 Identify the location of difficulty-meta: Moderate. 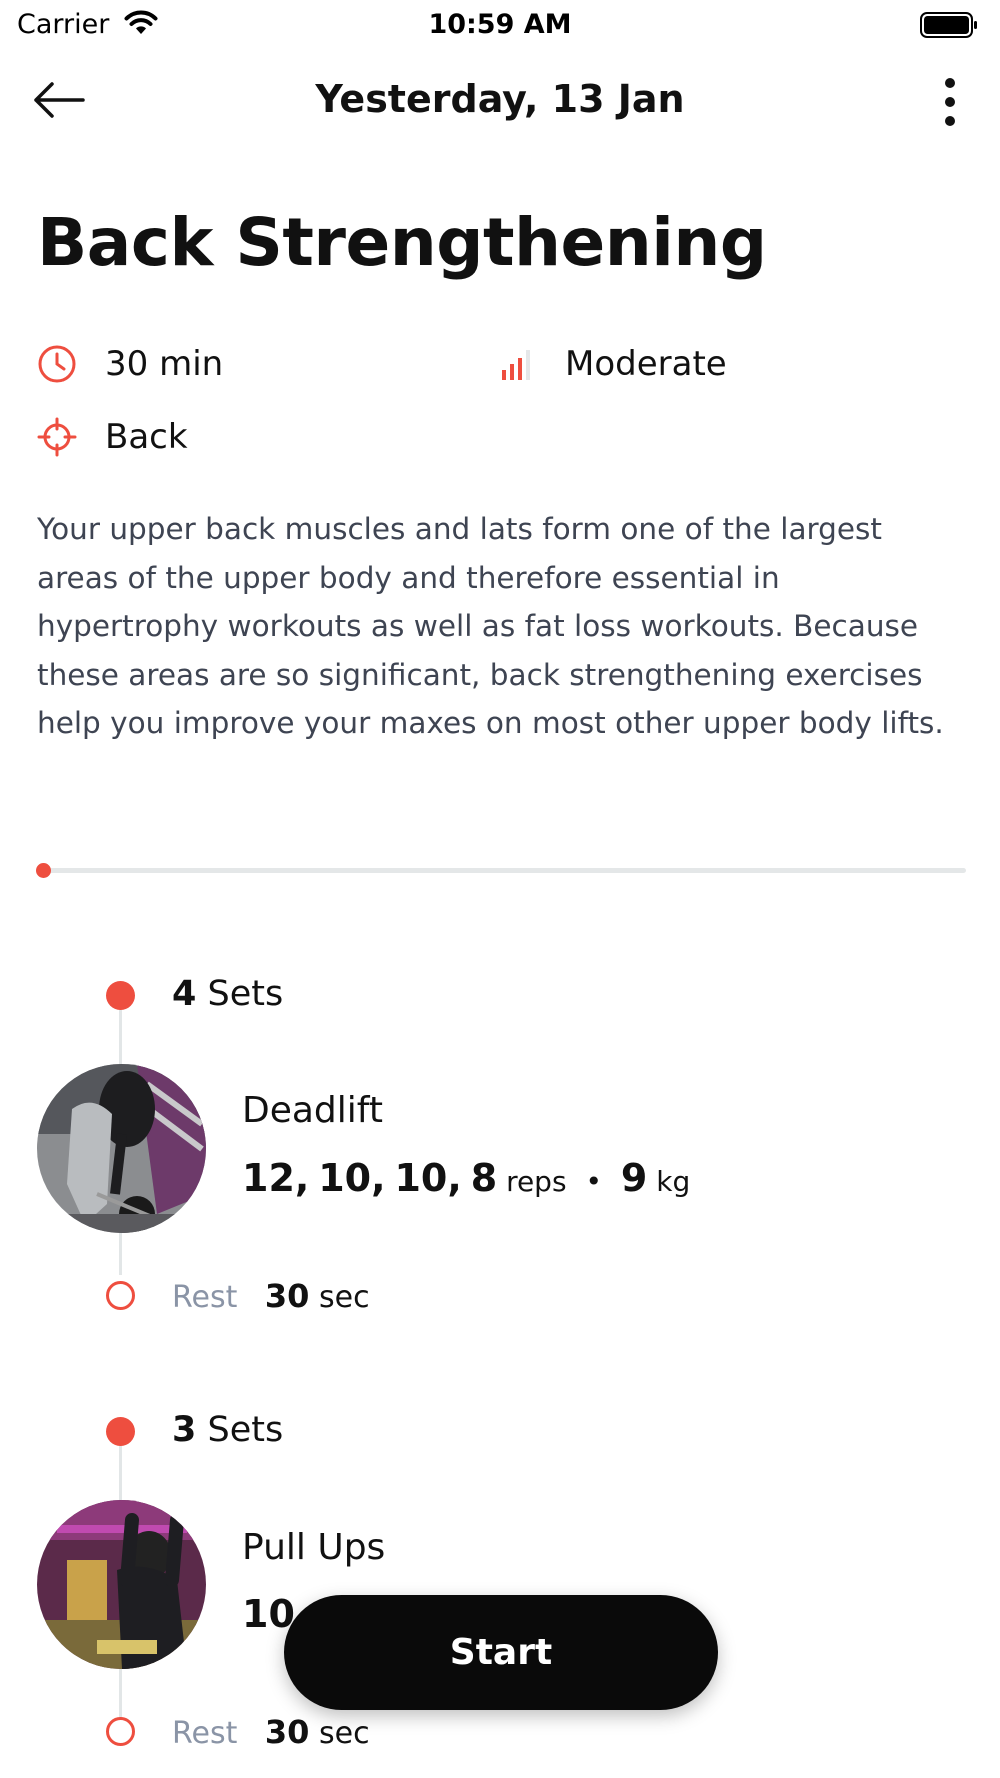
(612, 364).